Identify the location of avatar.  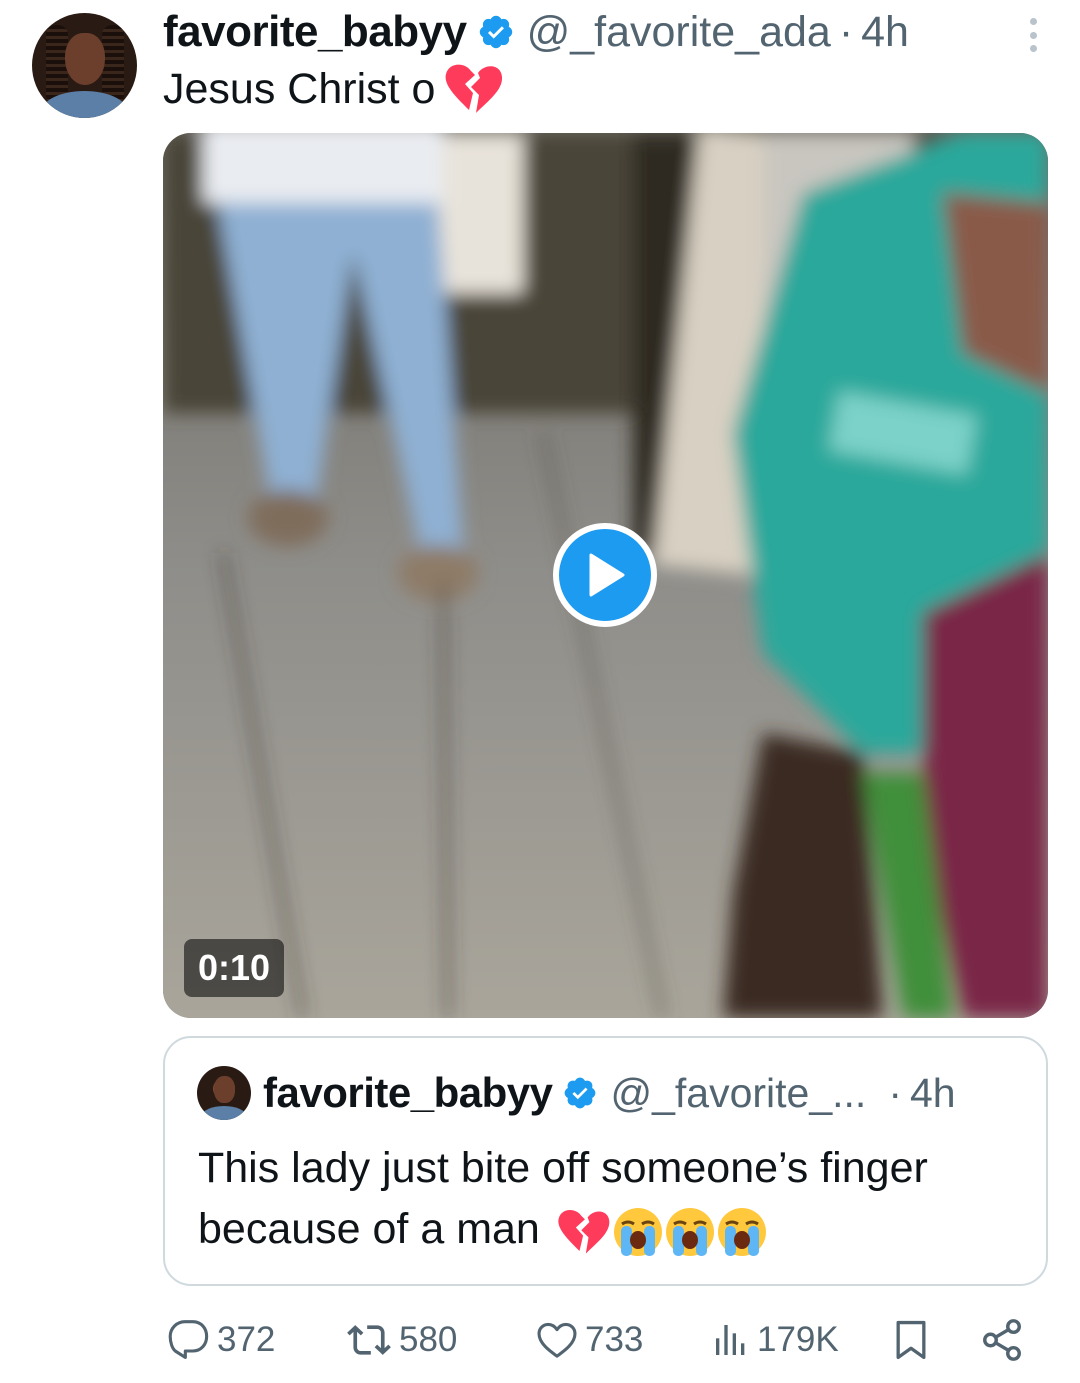
(84, 65).